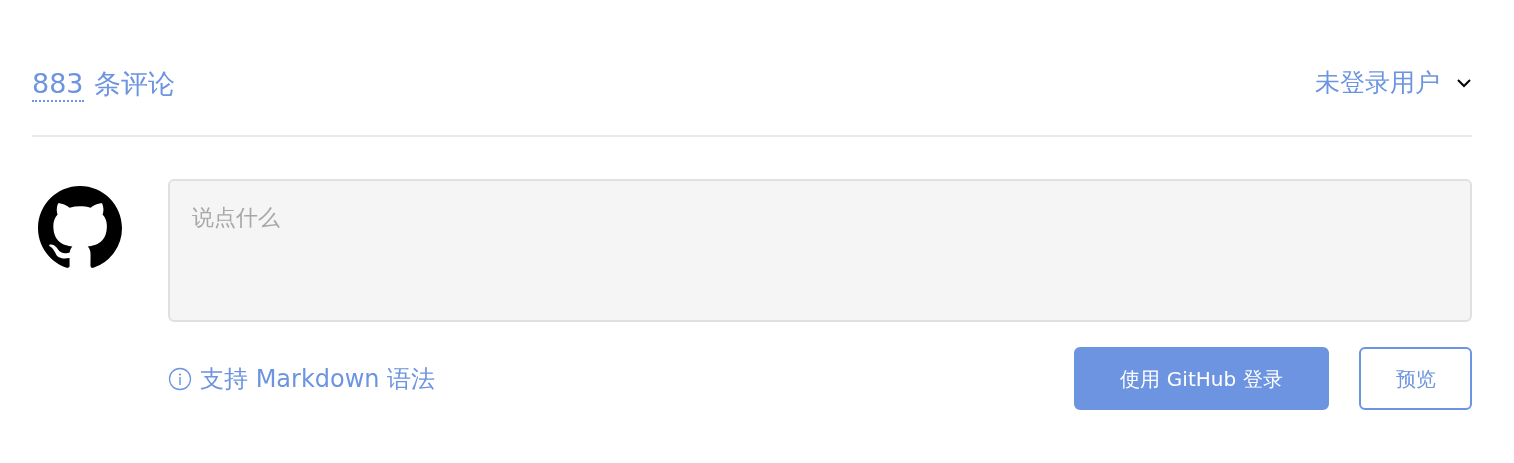 This screenshot has height=463, width=1514. What do you see at coordinates (1464, 82) in the screenshot?
I see `caret-icon` at bounding box center [1464, 82].